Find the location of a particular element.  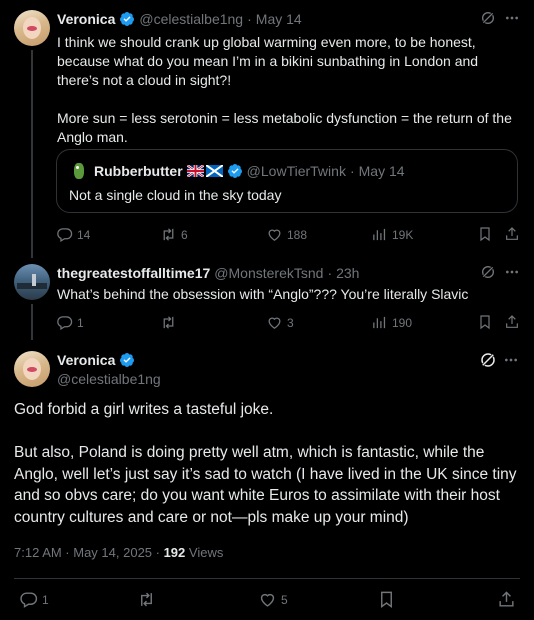

divider is located at coordinates (267, 578).